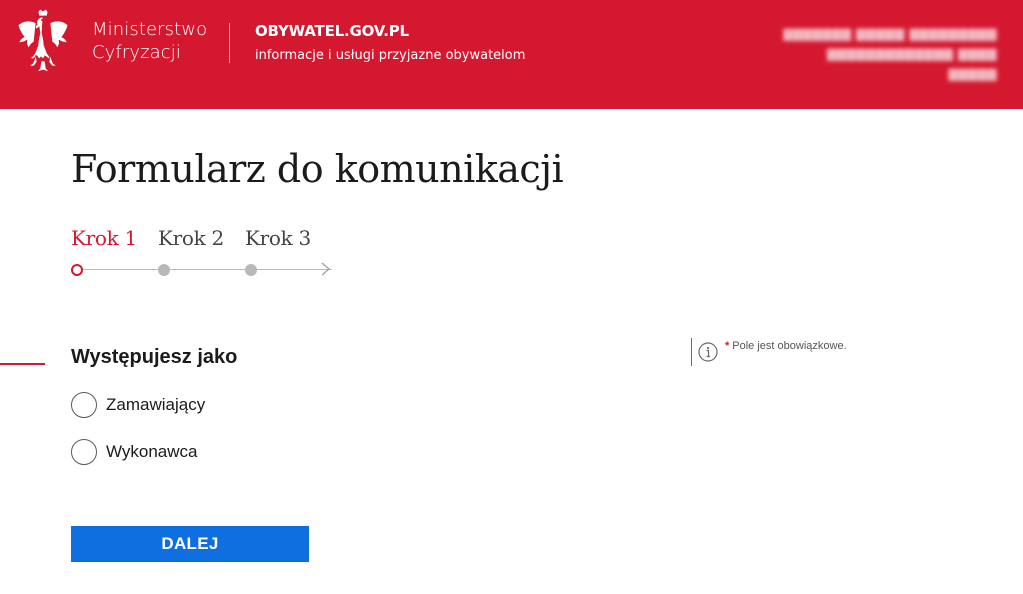 The height and width of the screenshot is (594, 1023). Describe the element at coordinates (332, 31) in the screenshot. I see `portal-name-link: OBYWATEL.GOV.PL` at that location.